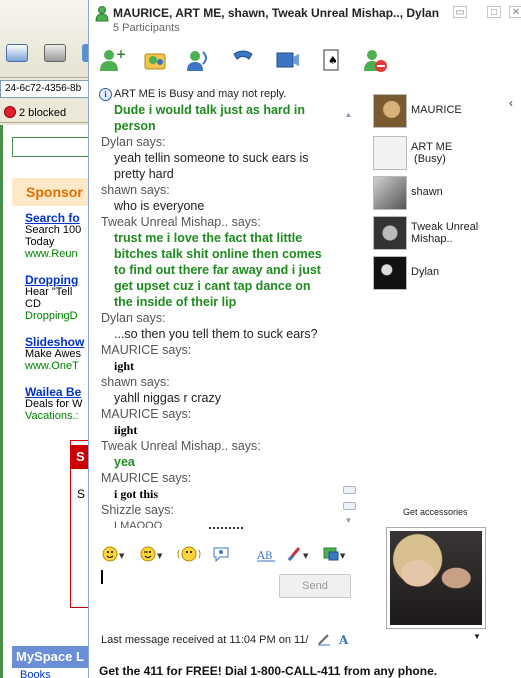 The height and width of the screenshot is (678, 521). I want to click on ad-url: www.Reun, so click(58, 254).